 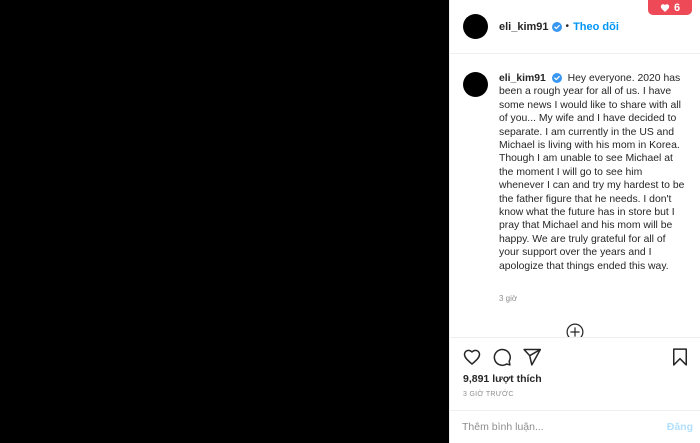 What do you see at coordinates (575, 372) in the screenshot?
I see `post-actions: 9,891 lượt thích 3 GIỜ TRƯỚC` at bounding box center [575, 372].